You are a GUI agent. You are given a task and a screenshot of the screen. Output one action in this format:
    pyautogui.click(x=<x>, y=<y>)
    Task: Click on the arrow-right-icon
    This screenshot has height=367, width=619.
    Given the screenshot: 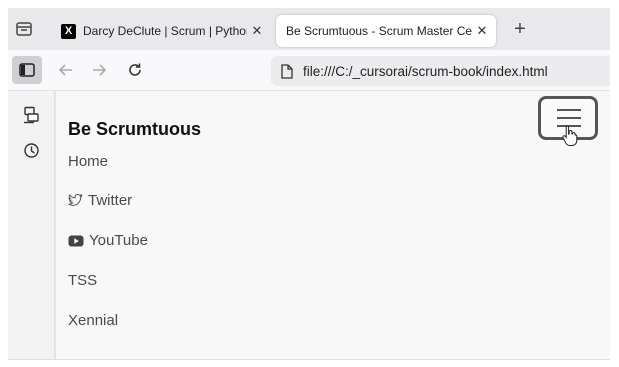 What is the action you would take?
    pyautogui.click(x=100, y=70)
    